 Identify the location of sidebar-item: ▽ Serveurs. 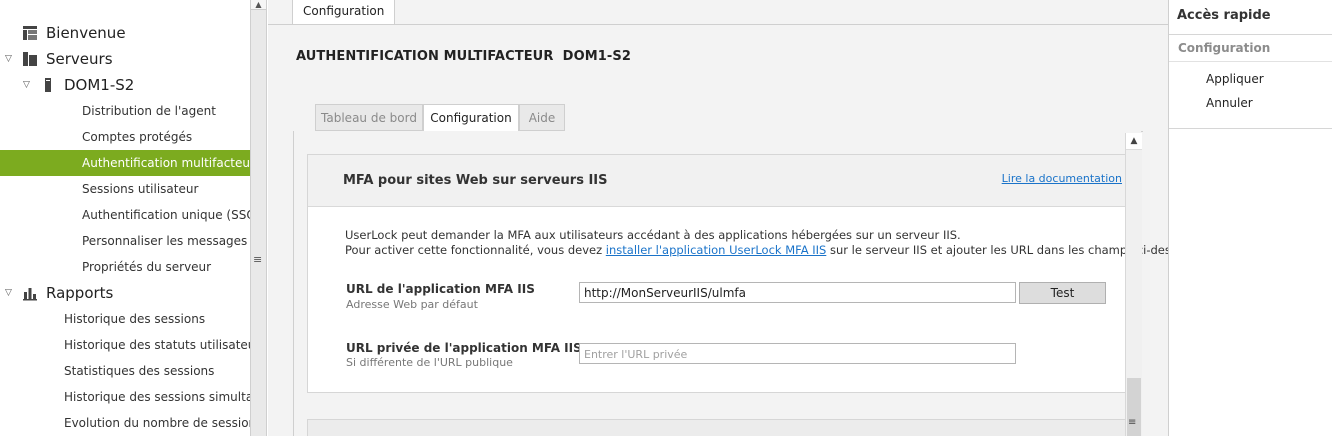
(125, 59).